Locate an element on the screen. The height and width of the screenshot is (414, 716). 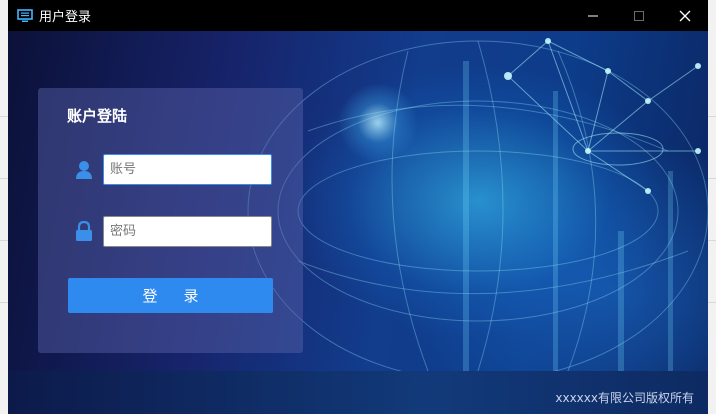
footer-bar: xxxxxx有限公司版权所有 is located at coordinates (358, 392).